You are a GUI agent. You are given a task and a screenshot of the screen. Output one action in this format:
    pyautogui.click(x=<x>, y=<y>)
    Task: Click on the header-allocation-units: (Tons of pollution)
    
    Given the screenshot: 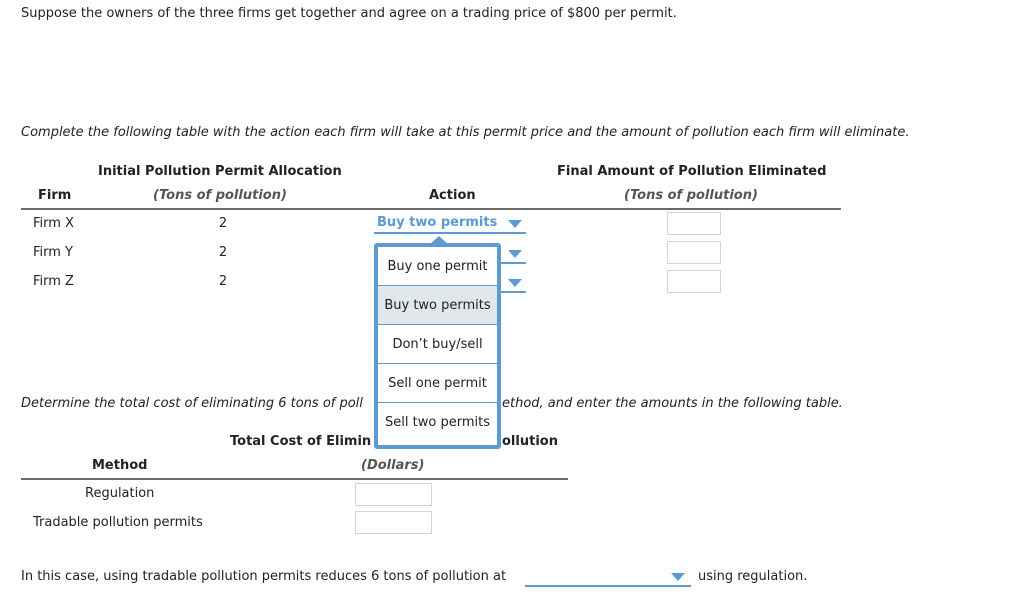 What is the action you would take?
    pyautogui.click(x=220, y=195)
    